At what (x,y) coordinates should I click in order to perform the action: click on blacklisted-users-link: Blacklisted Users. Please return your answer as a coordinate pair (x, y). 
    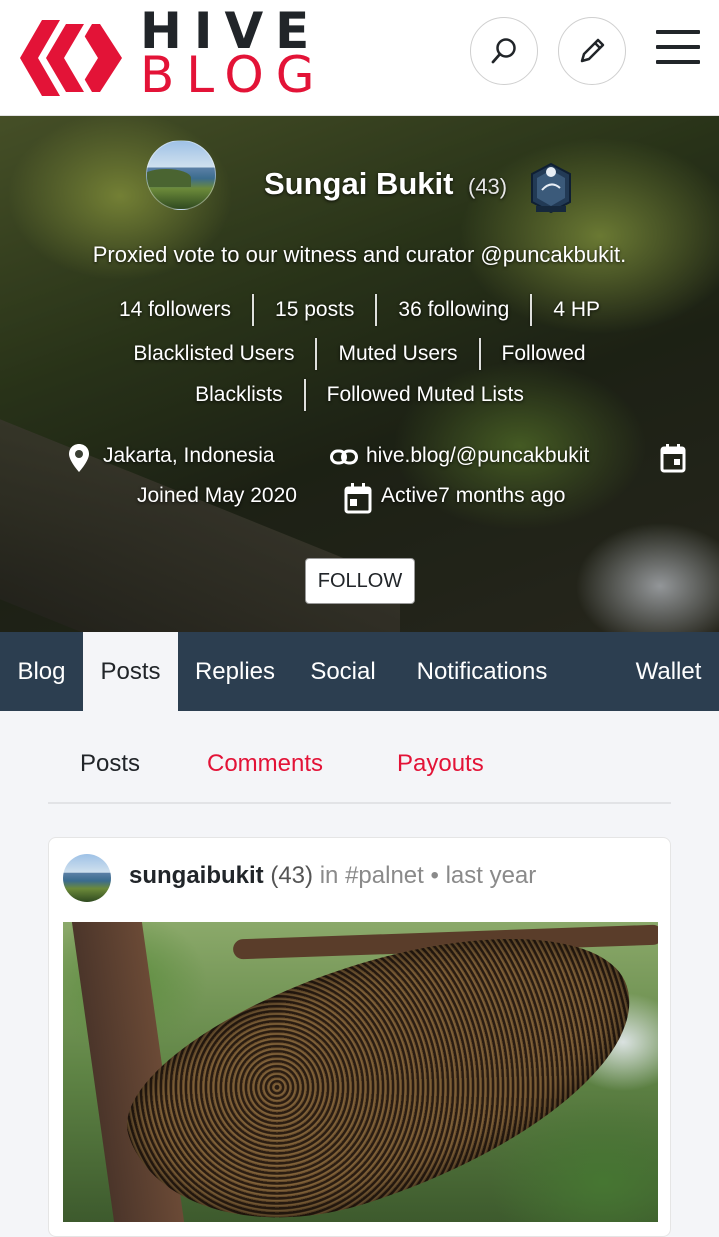
    Looking at the image, I should click on (213, 354).